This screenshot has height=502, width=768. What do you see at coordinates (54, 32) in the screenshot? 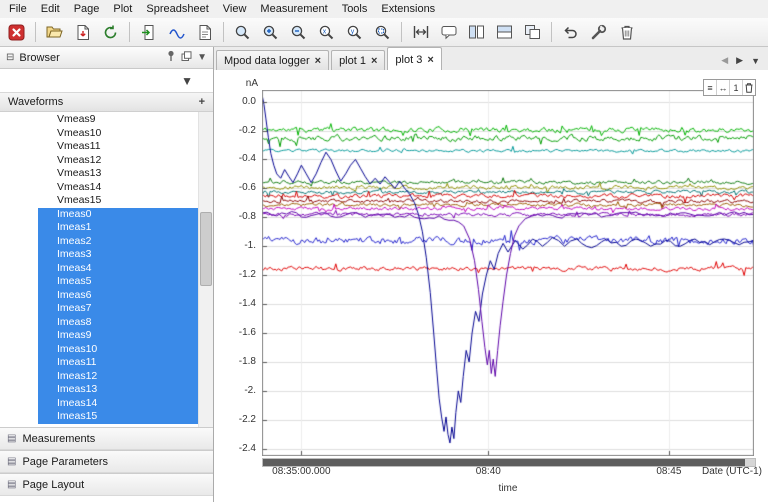
I see `open-folder-button` at bounding box center [54, 32].